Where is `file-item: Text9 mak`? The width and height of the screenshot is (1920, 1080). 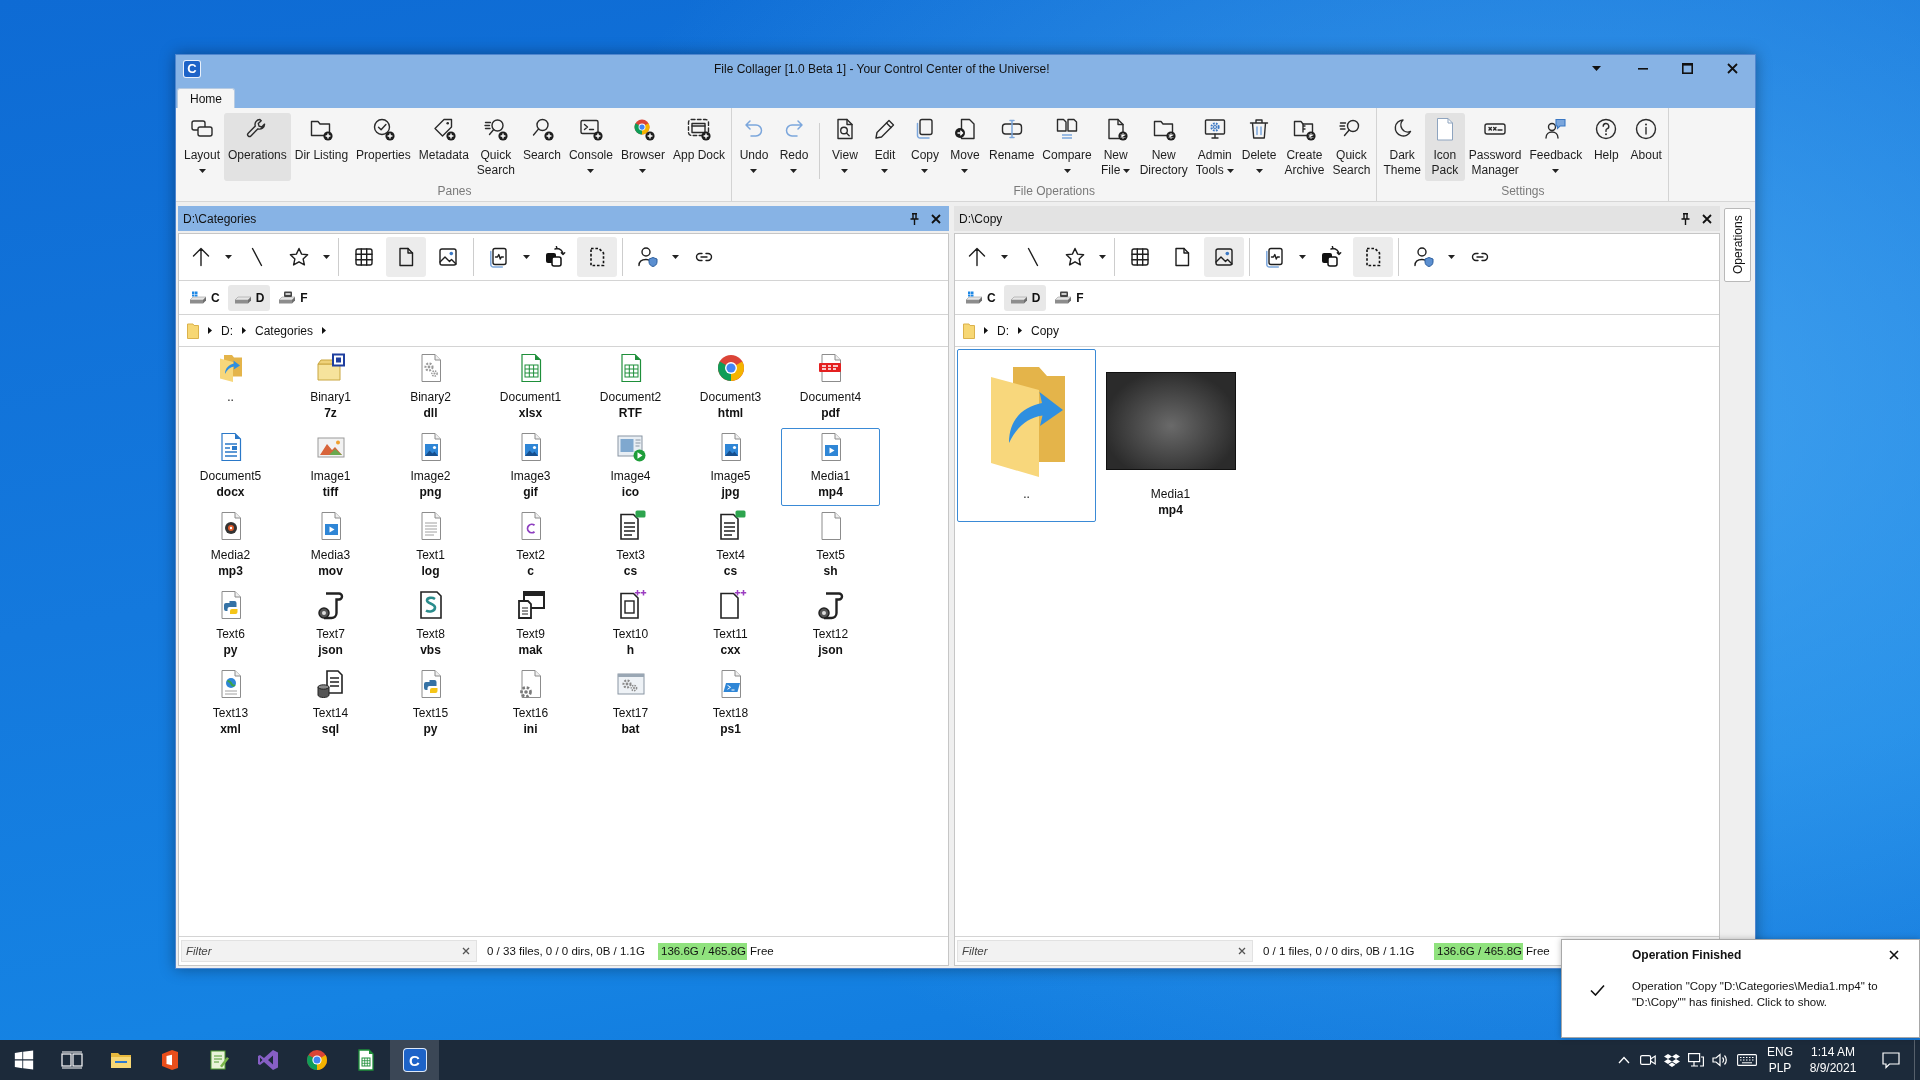
file-item: Text9 mak is located at coordinates (530, 625).